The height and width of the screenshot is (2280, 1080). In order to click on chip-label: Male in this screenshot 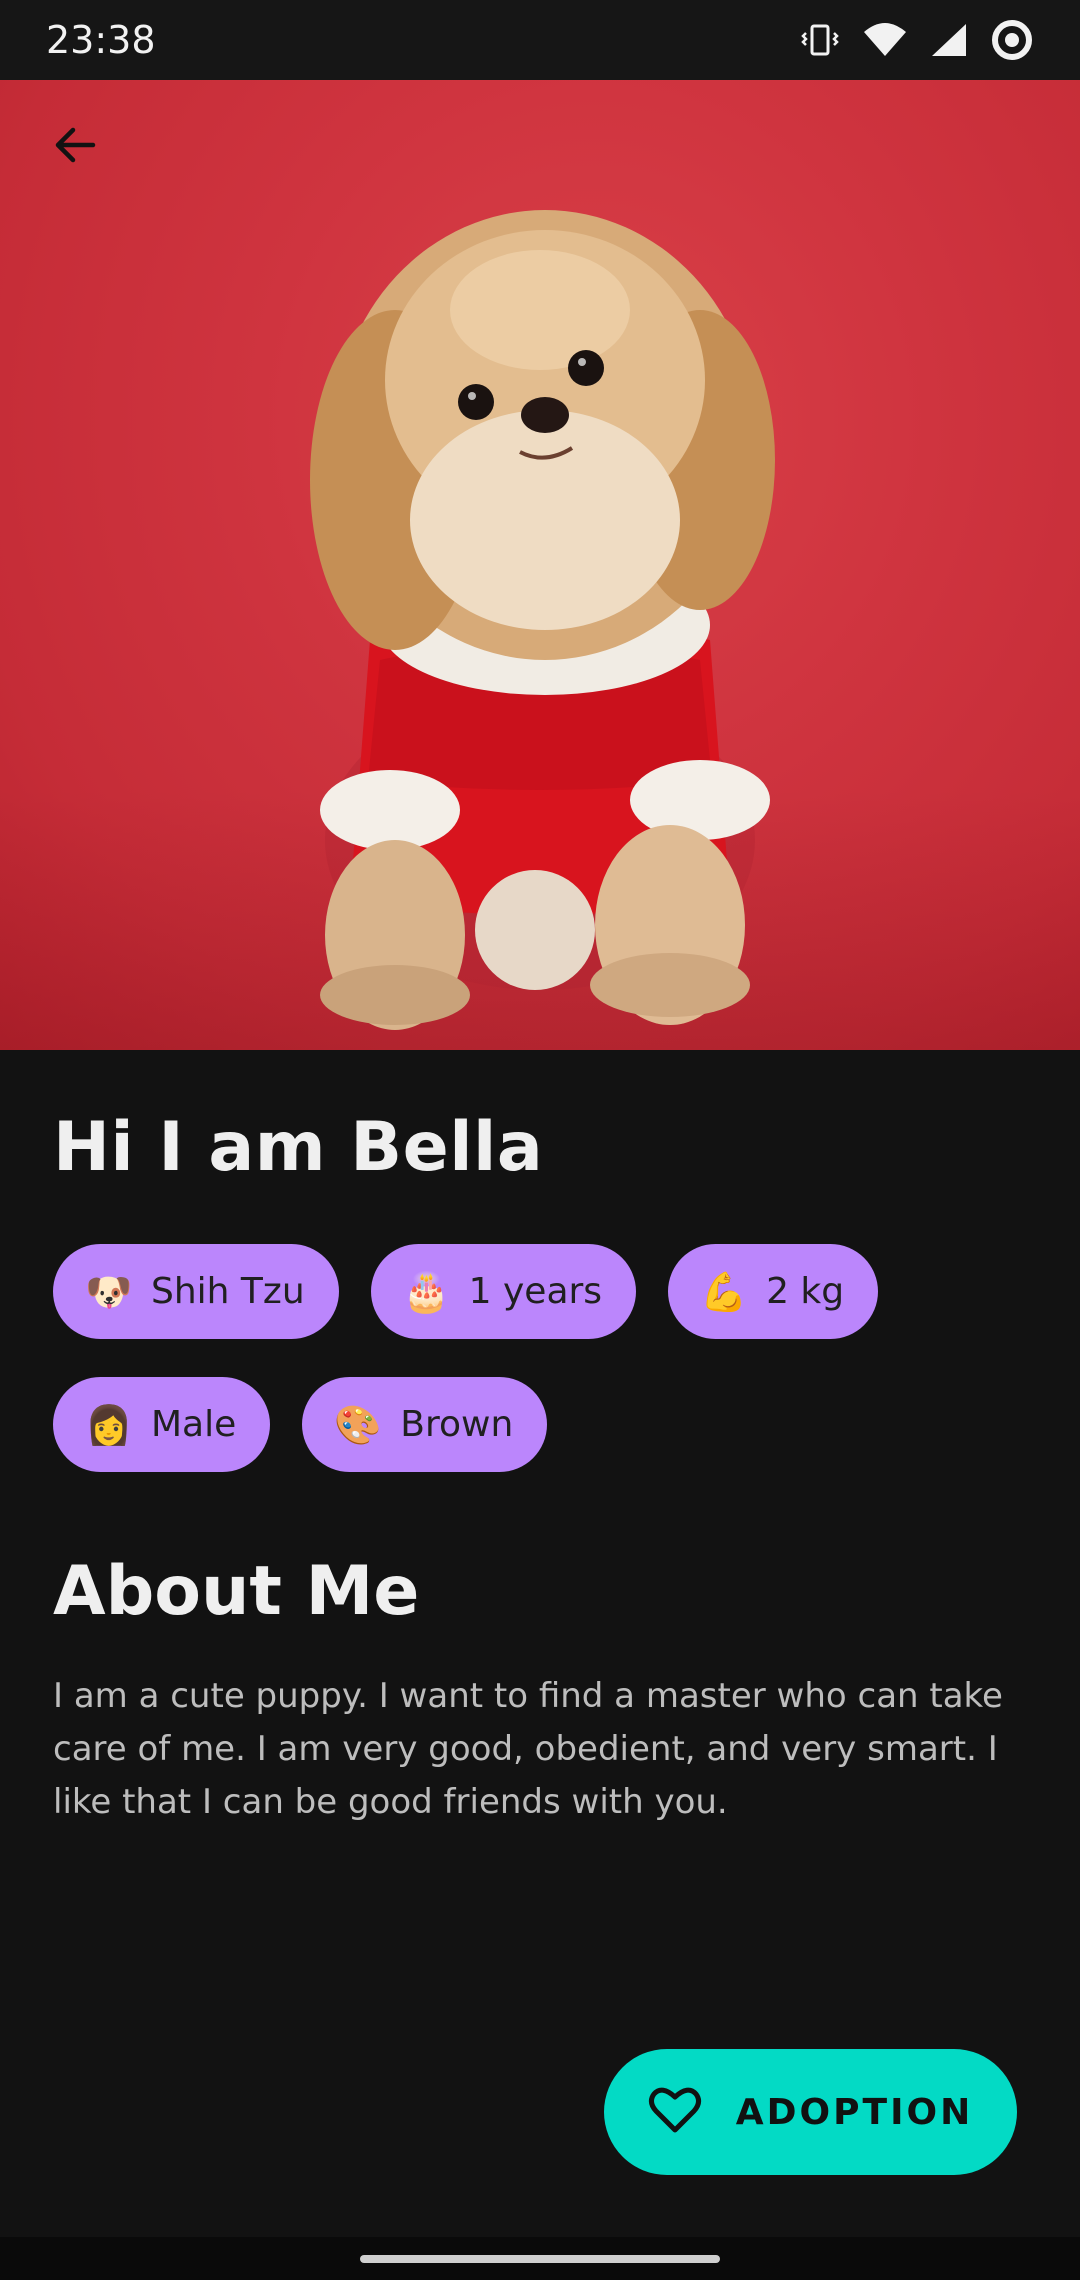, I will do `click(194, 1424)`.